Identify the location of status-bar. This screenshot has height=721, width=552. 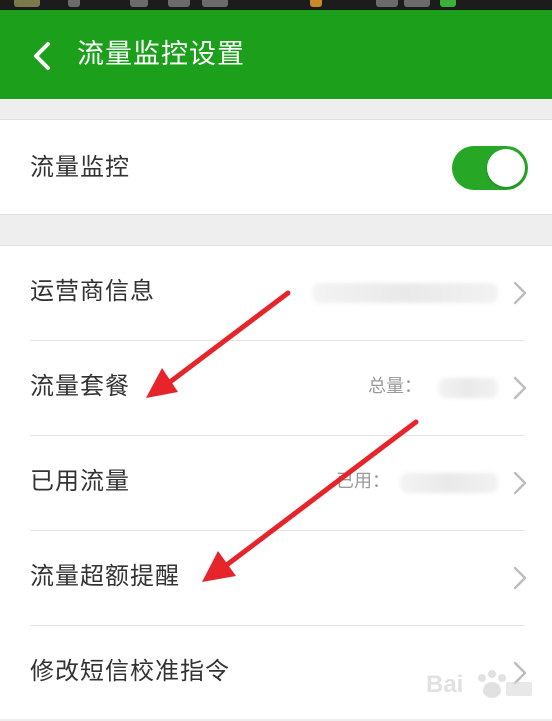
(276, 5).